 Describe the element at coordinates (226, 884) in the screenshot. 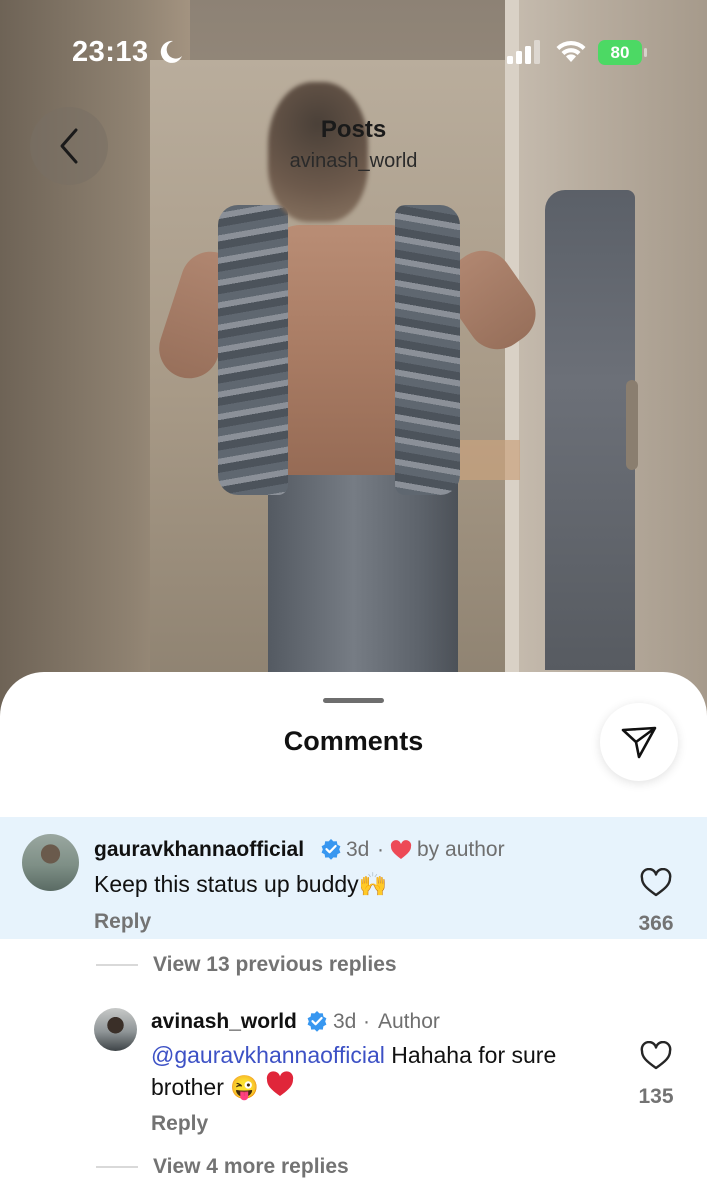

I see `comment-text-body: Keep this status up buddy` at that location.